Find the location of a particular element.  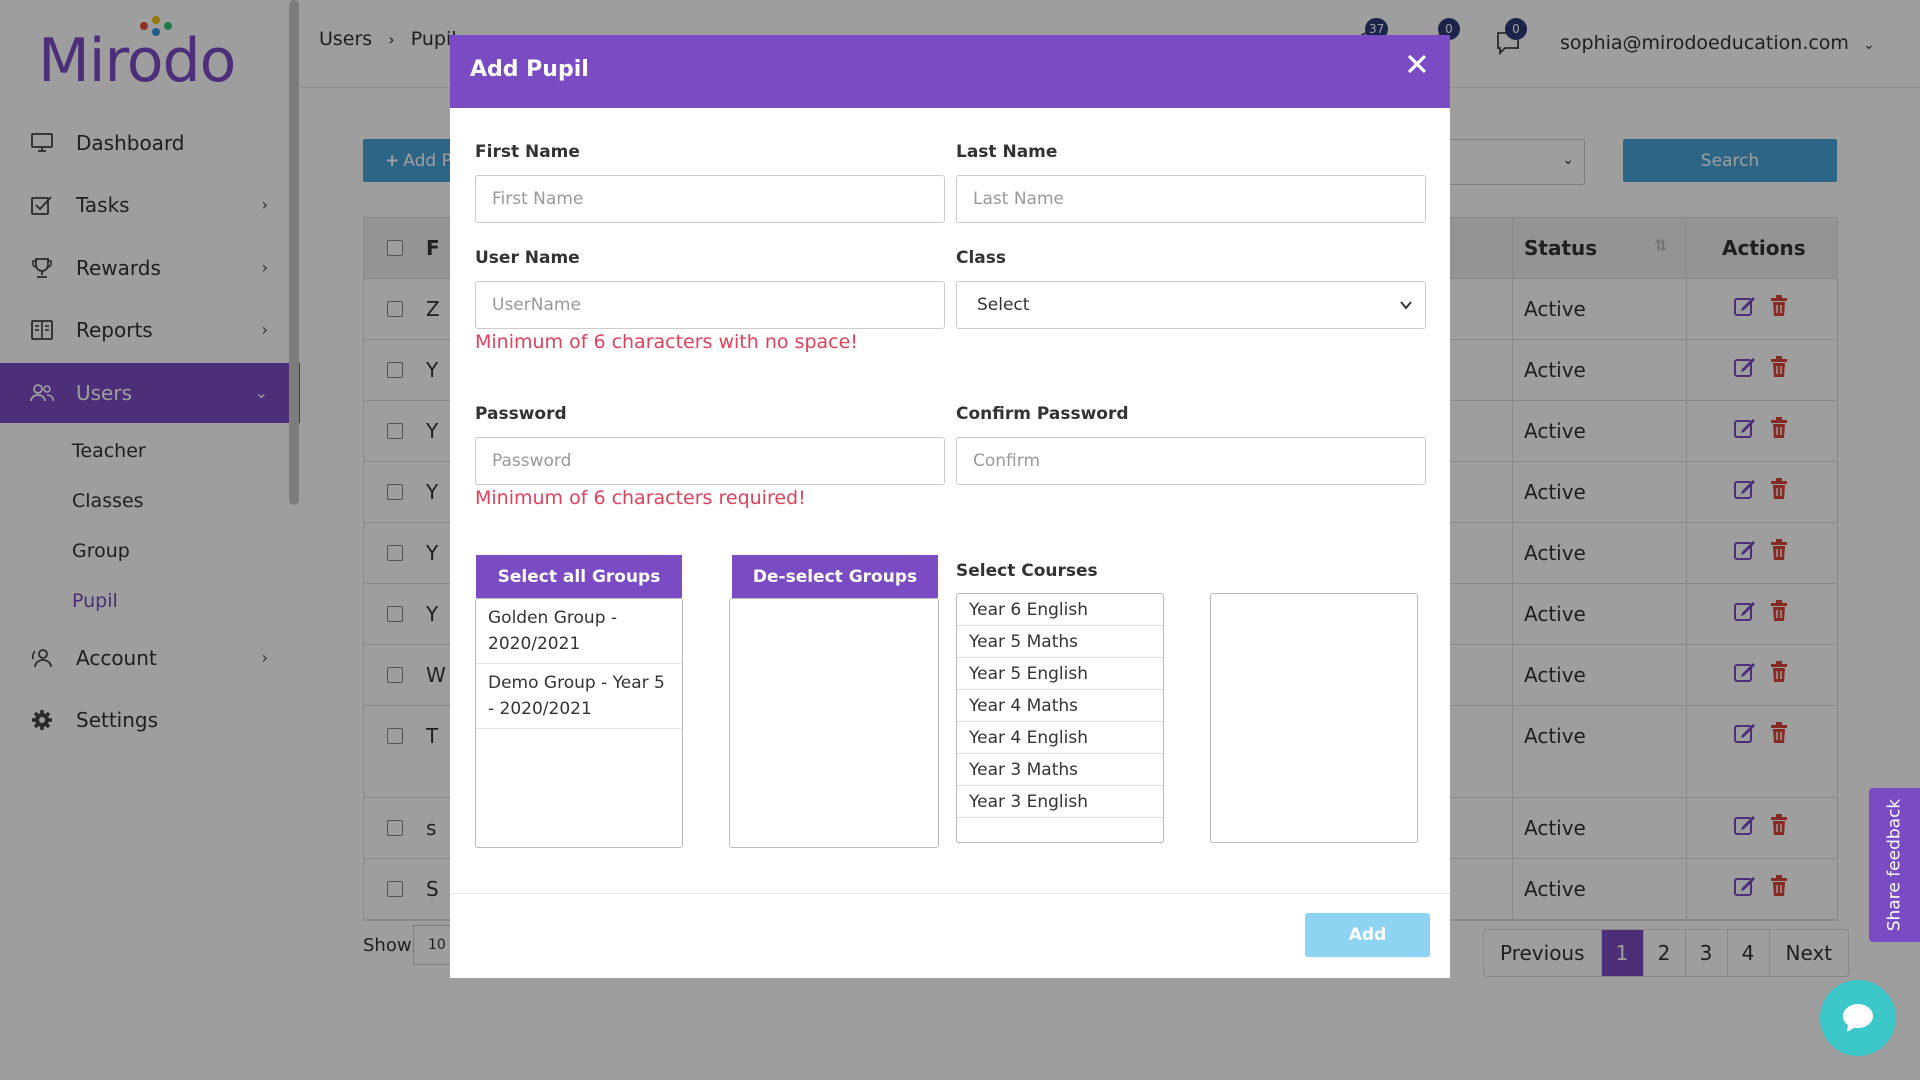

list-item: Year 6 English is located at coordinates (1060, 610).